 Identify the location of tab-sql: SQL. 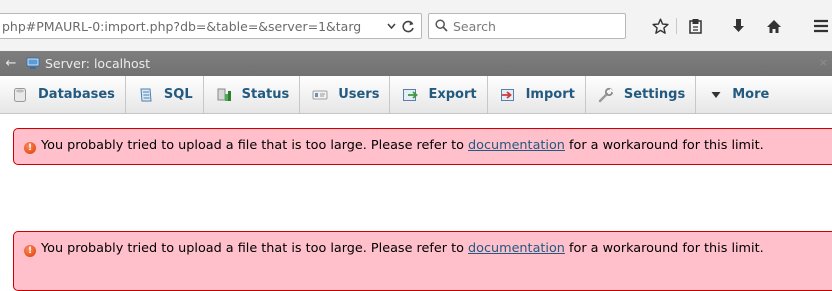
(165, 94).